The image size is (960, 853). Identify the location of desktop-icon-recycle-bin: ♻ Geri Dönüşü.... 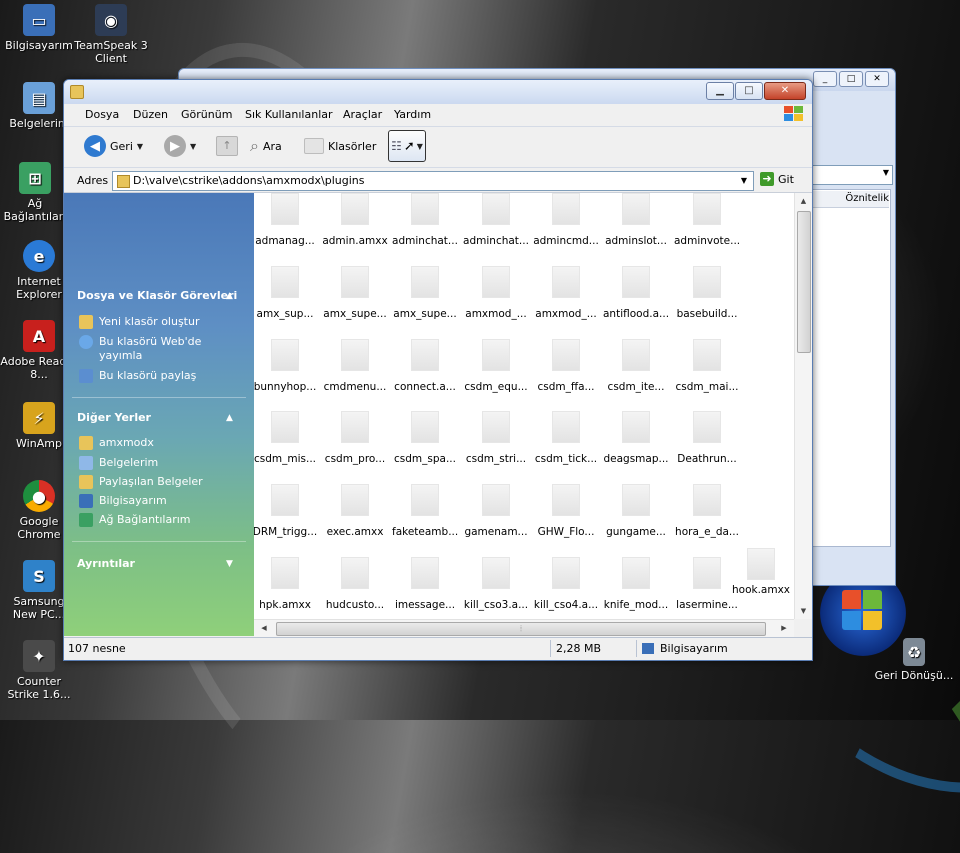
(914, 660).